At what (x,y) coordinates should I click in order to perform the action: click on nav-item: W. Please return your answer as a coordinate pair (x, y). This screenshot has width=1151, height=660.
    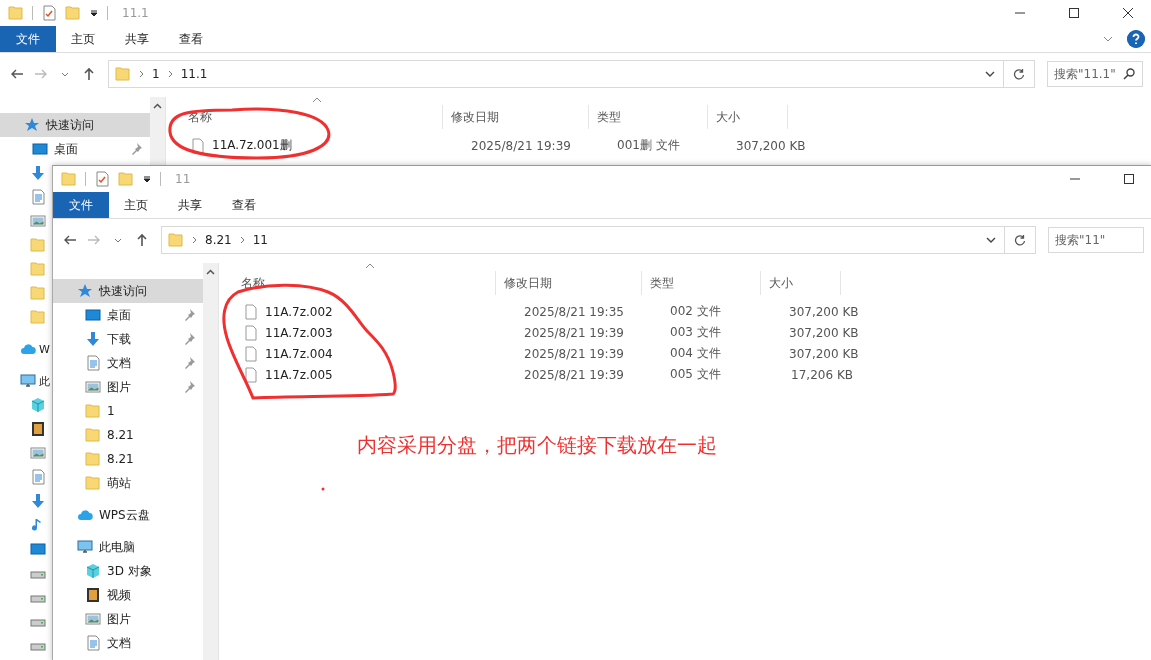
    Looking at the image, I should click on (25, 349).